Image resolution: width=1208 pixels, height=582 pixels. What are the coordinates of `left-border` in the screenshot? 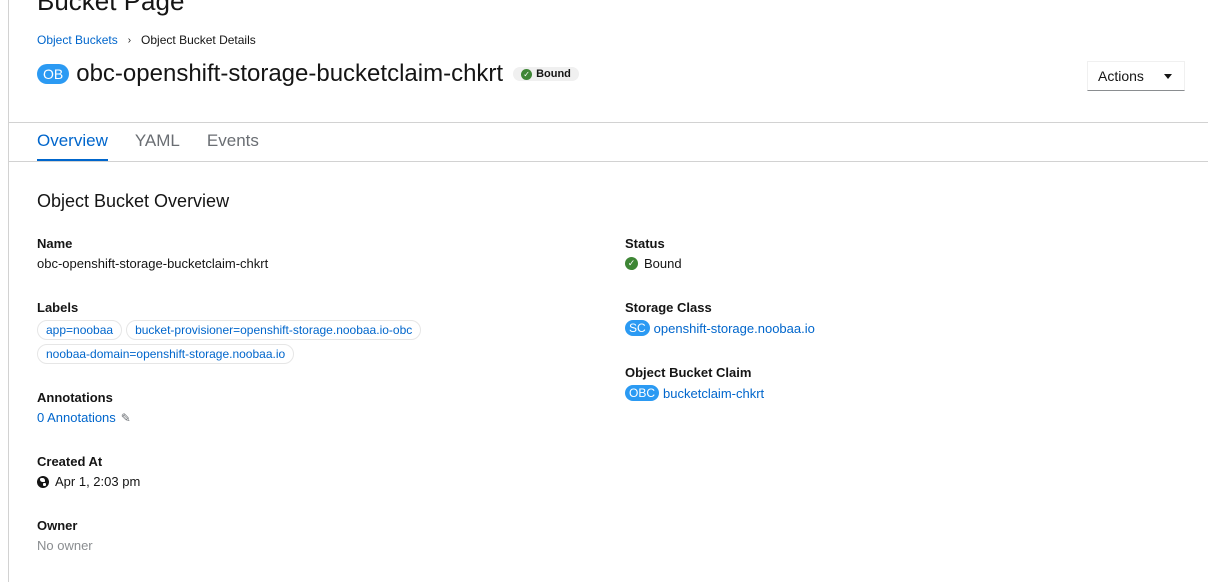 It's located at (8, 291).